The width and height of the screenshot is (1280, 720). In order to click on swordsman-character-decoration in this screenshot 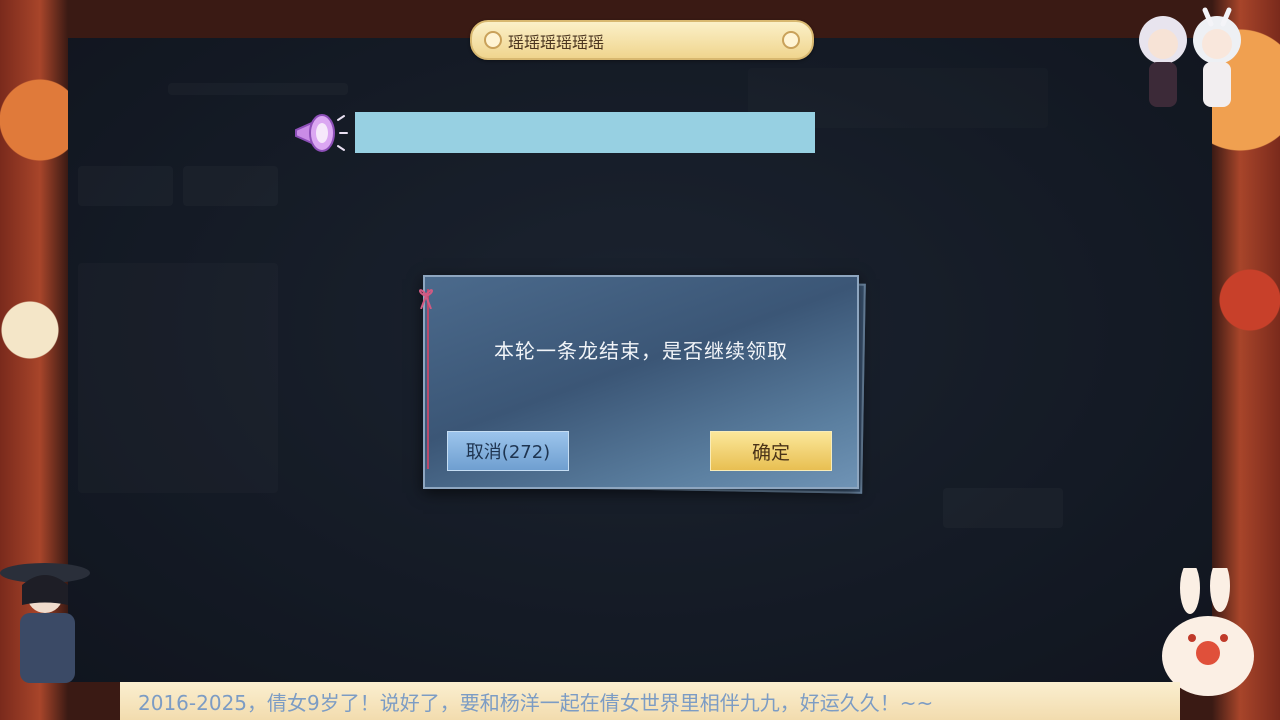, I will do `click(45, 623)`.